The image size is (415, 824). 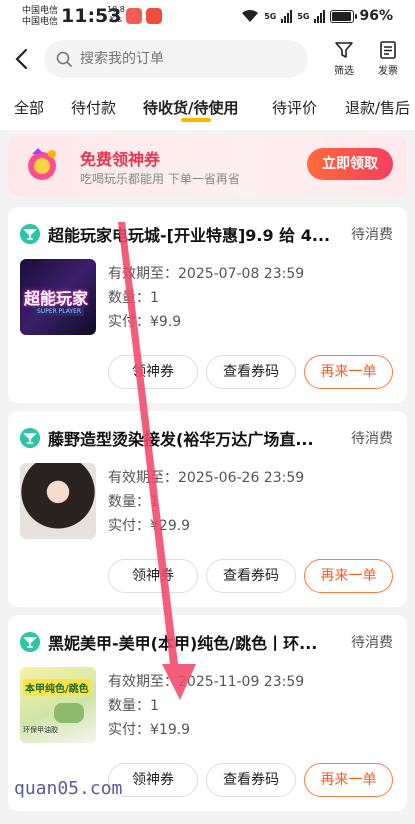 I want to click on order-expiry: 有效期至：2025-06-26 23:59, so click(x=206, y=478).